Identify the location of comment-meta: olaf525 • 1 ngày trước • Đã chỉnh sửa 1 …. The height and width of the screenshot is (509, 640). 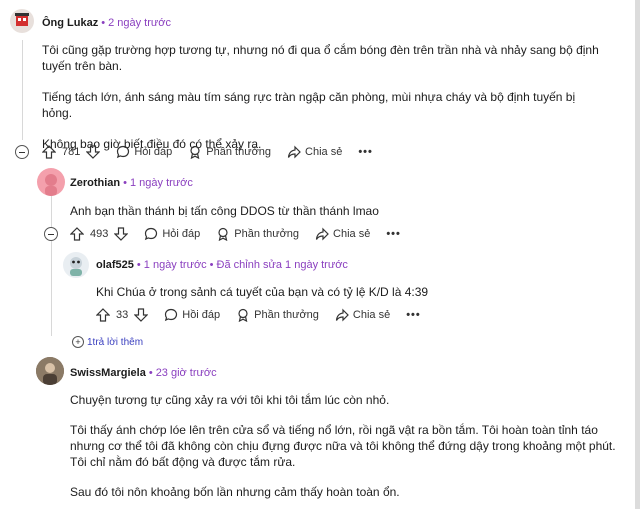
(222, 265).